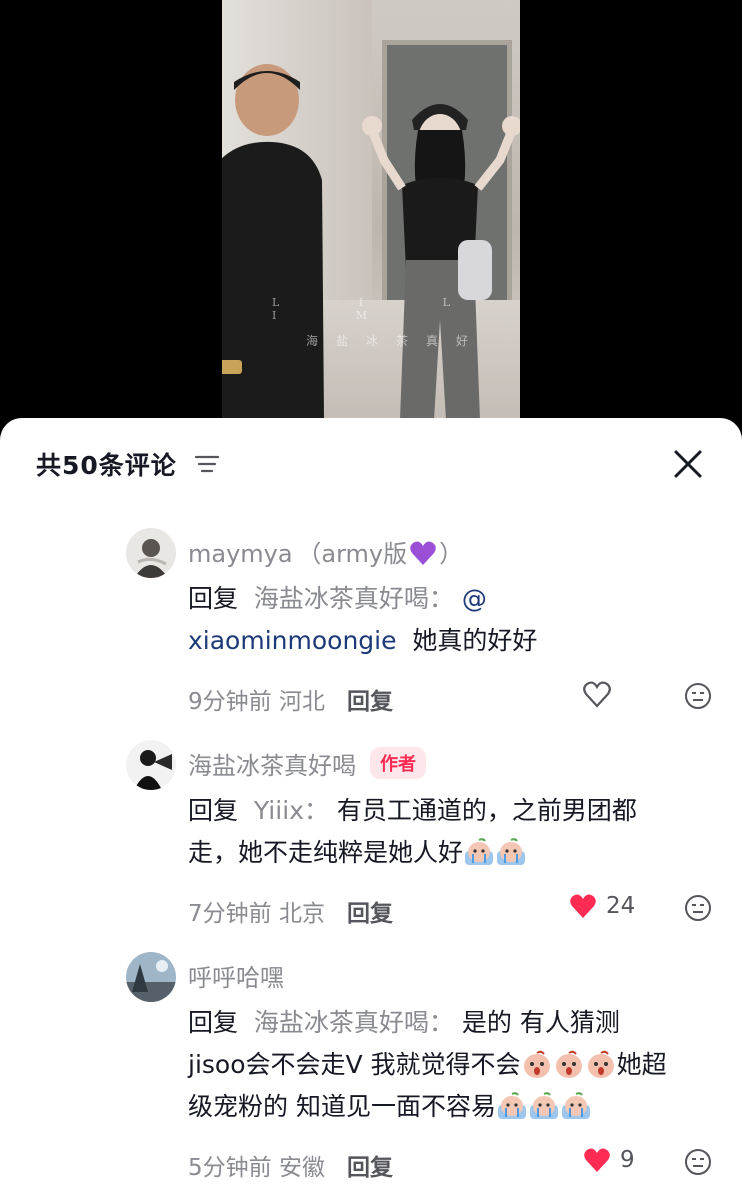 The width and height of the screenshot is (742, 1200). I want to click on comment-text: 她真的好好, so click(475, 640).